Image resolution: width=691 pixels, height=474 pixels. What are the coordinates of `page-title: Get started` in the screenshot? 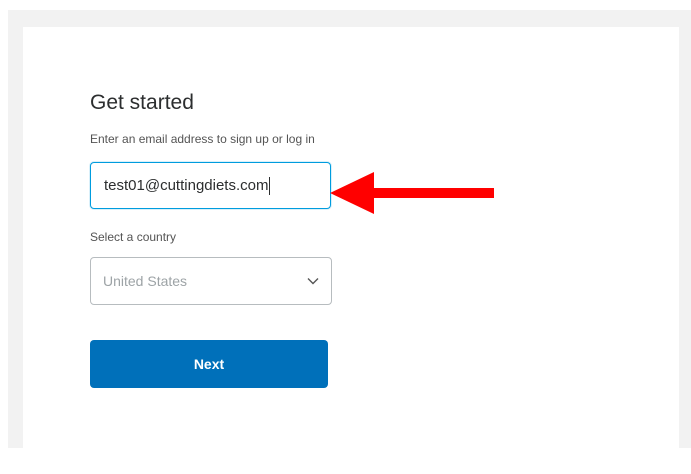 It's located at (142, 102).